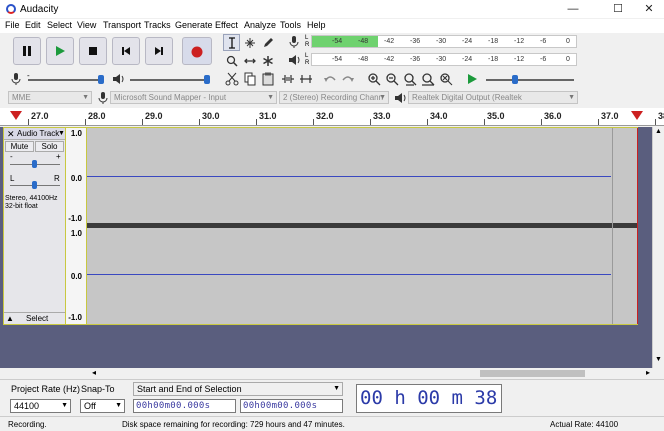 The height and width of the screenshot is (431, 664). Describe the element at coordinates (16, 115) in the screenshot. I see `play-head-marker-icon` at that location.